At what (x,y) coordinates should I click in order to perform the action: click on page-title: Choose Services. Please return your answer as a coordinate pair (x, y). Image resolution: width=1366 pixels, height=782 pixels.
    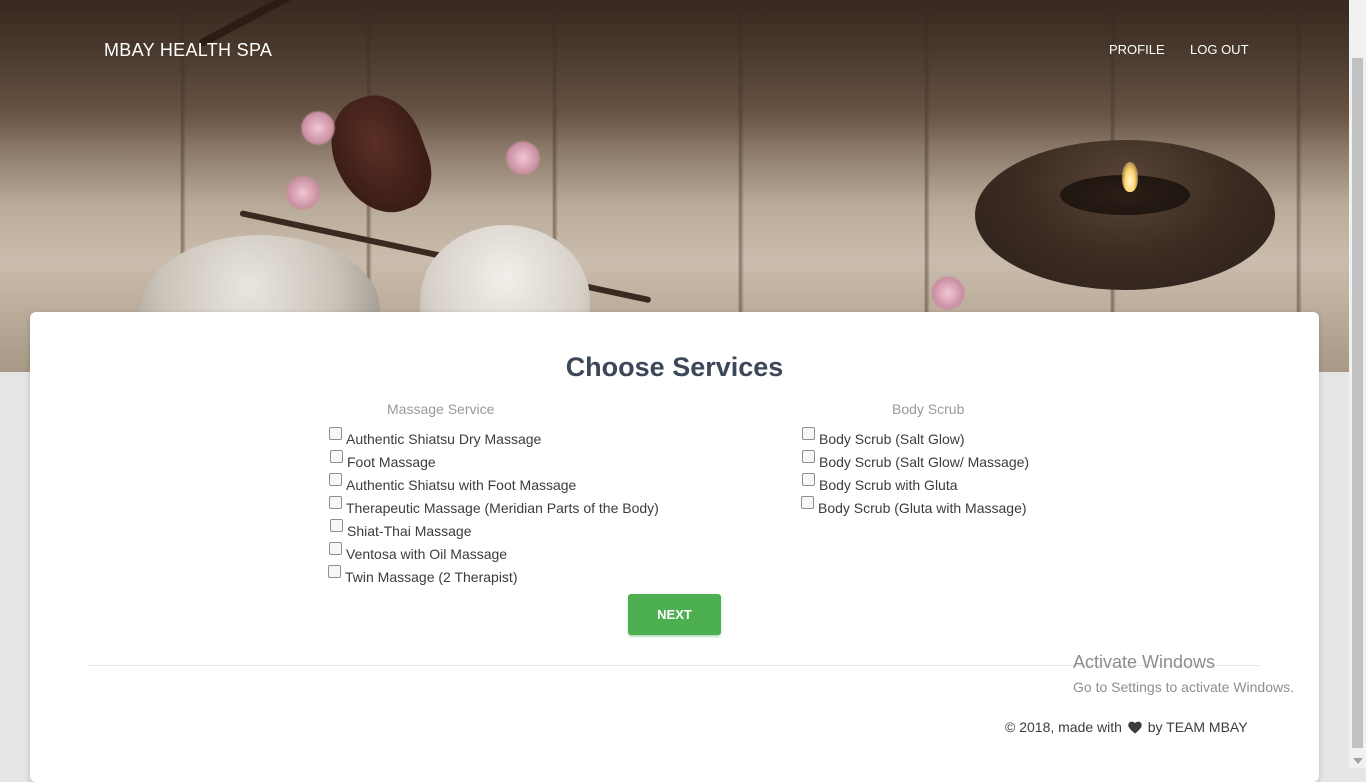
    Looking at the image, I should click on (674, 367).